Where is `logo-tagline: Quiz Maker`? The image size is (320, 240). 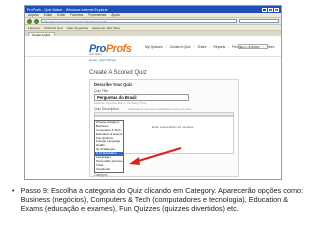
logo-tagline: Quiz Maker is located at coordinates (96, 54).